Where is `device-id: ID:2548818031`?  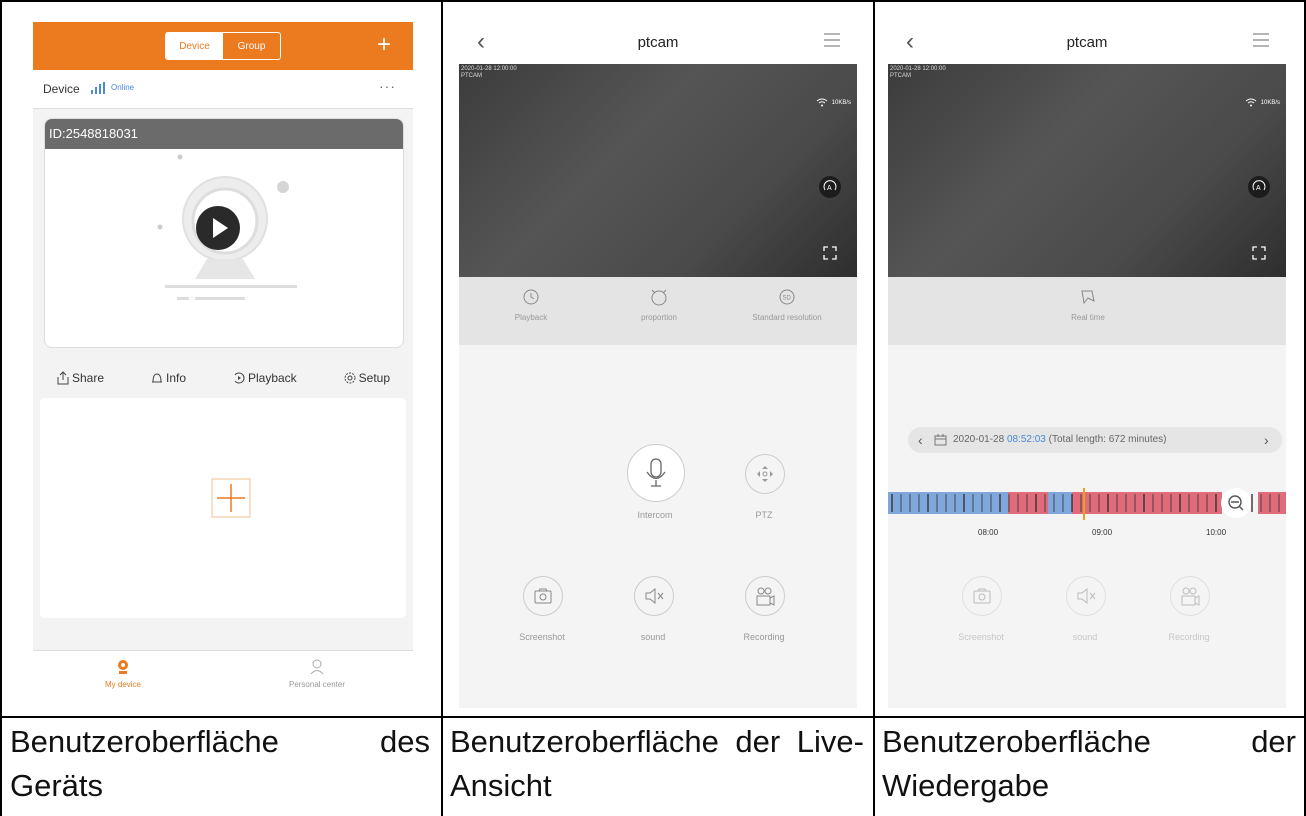
device-id: ID:2548818031 is located at coordinates (224, 134).